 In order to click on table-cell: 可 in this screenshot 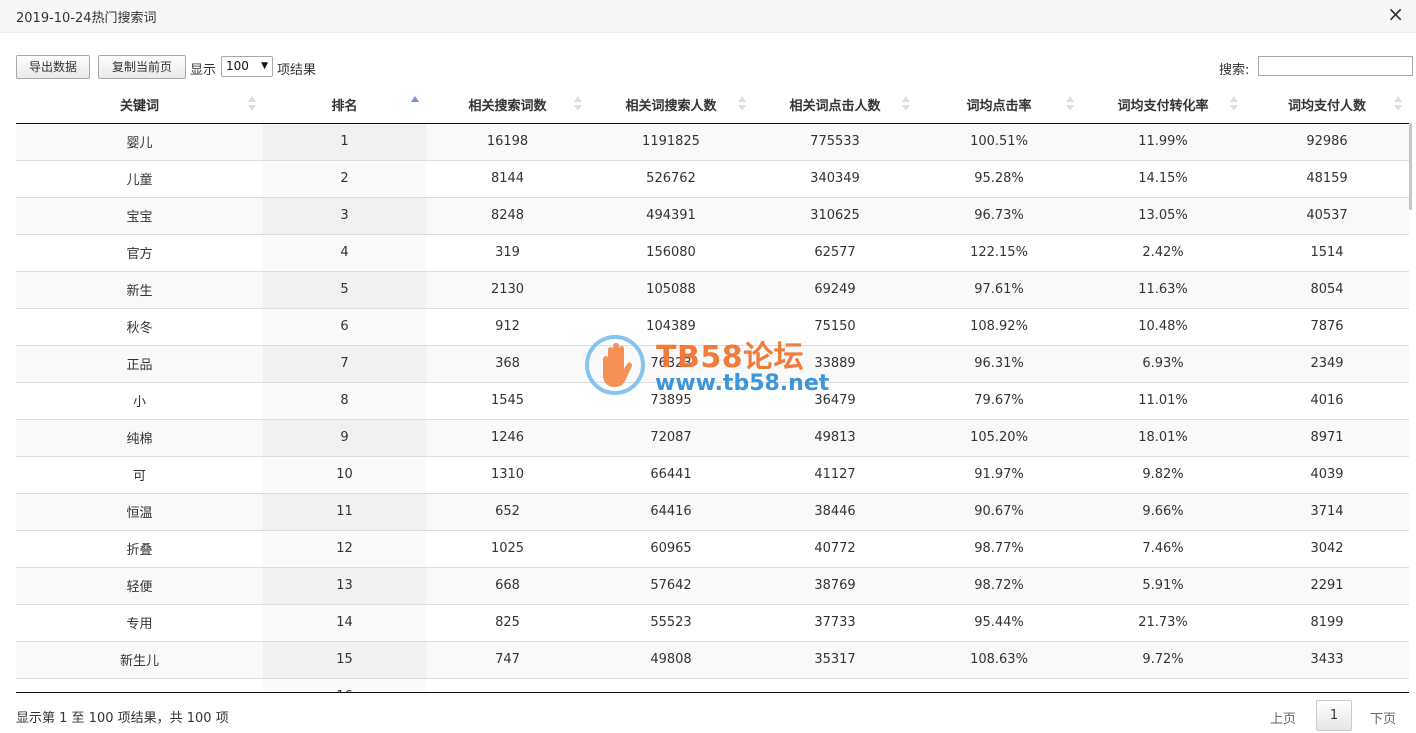, I will do `click(139, 474)`.